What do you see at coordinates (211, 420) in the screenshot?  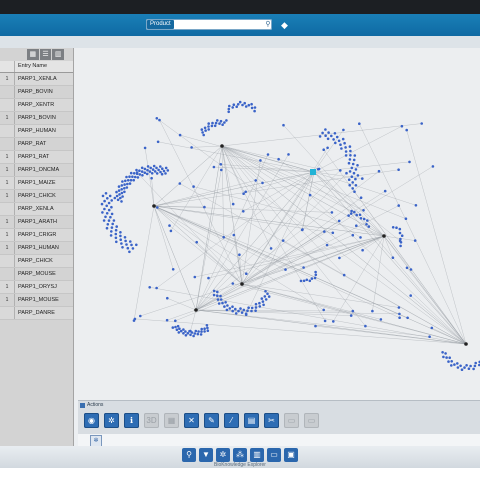 I see `pen-icon: ✎` at bounding box center [211, 420].